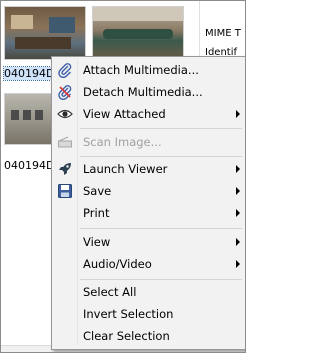 This screenshot has height=353, width=320. Describe the element at coordinates (148, 191) in the screenshot. I see `menu-item-save: Save` at that location.